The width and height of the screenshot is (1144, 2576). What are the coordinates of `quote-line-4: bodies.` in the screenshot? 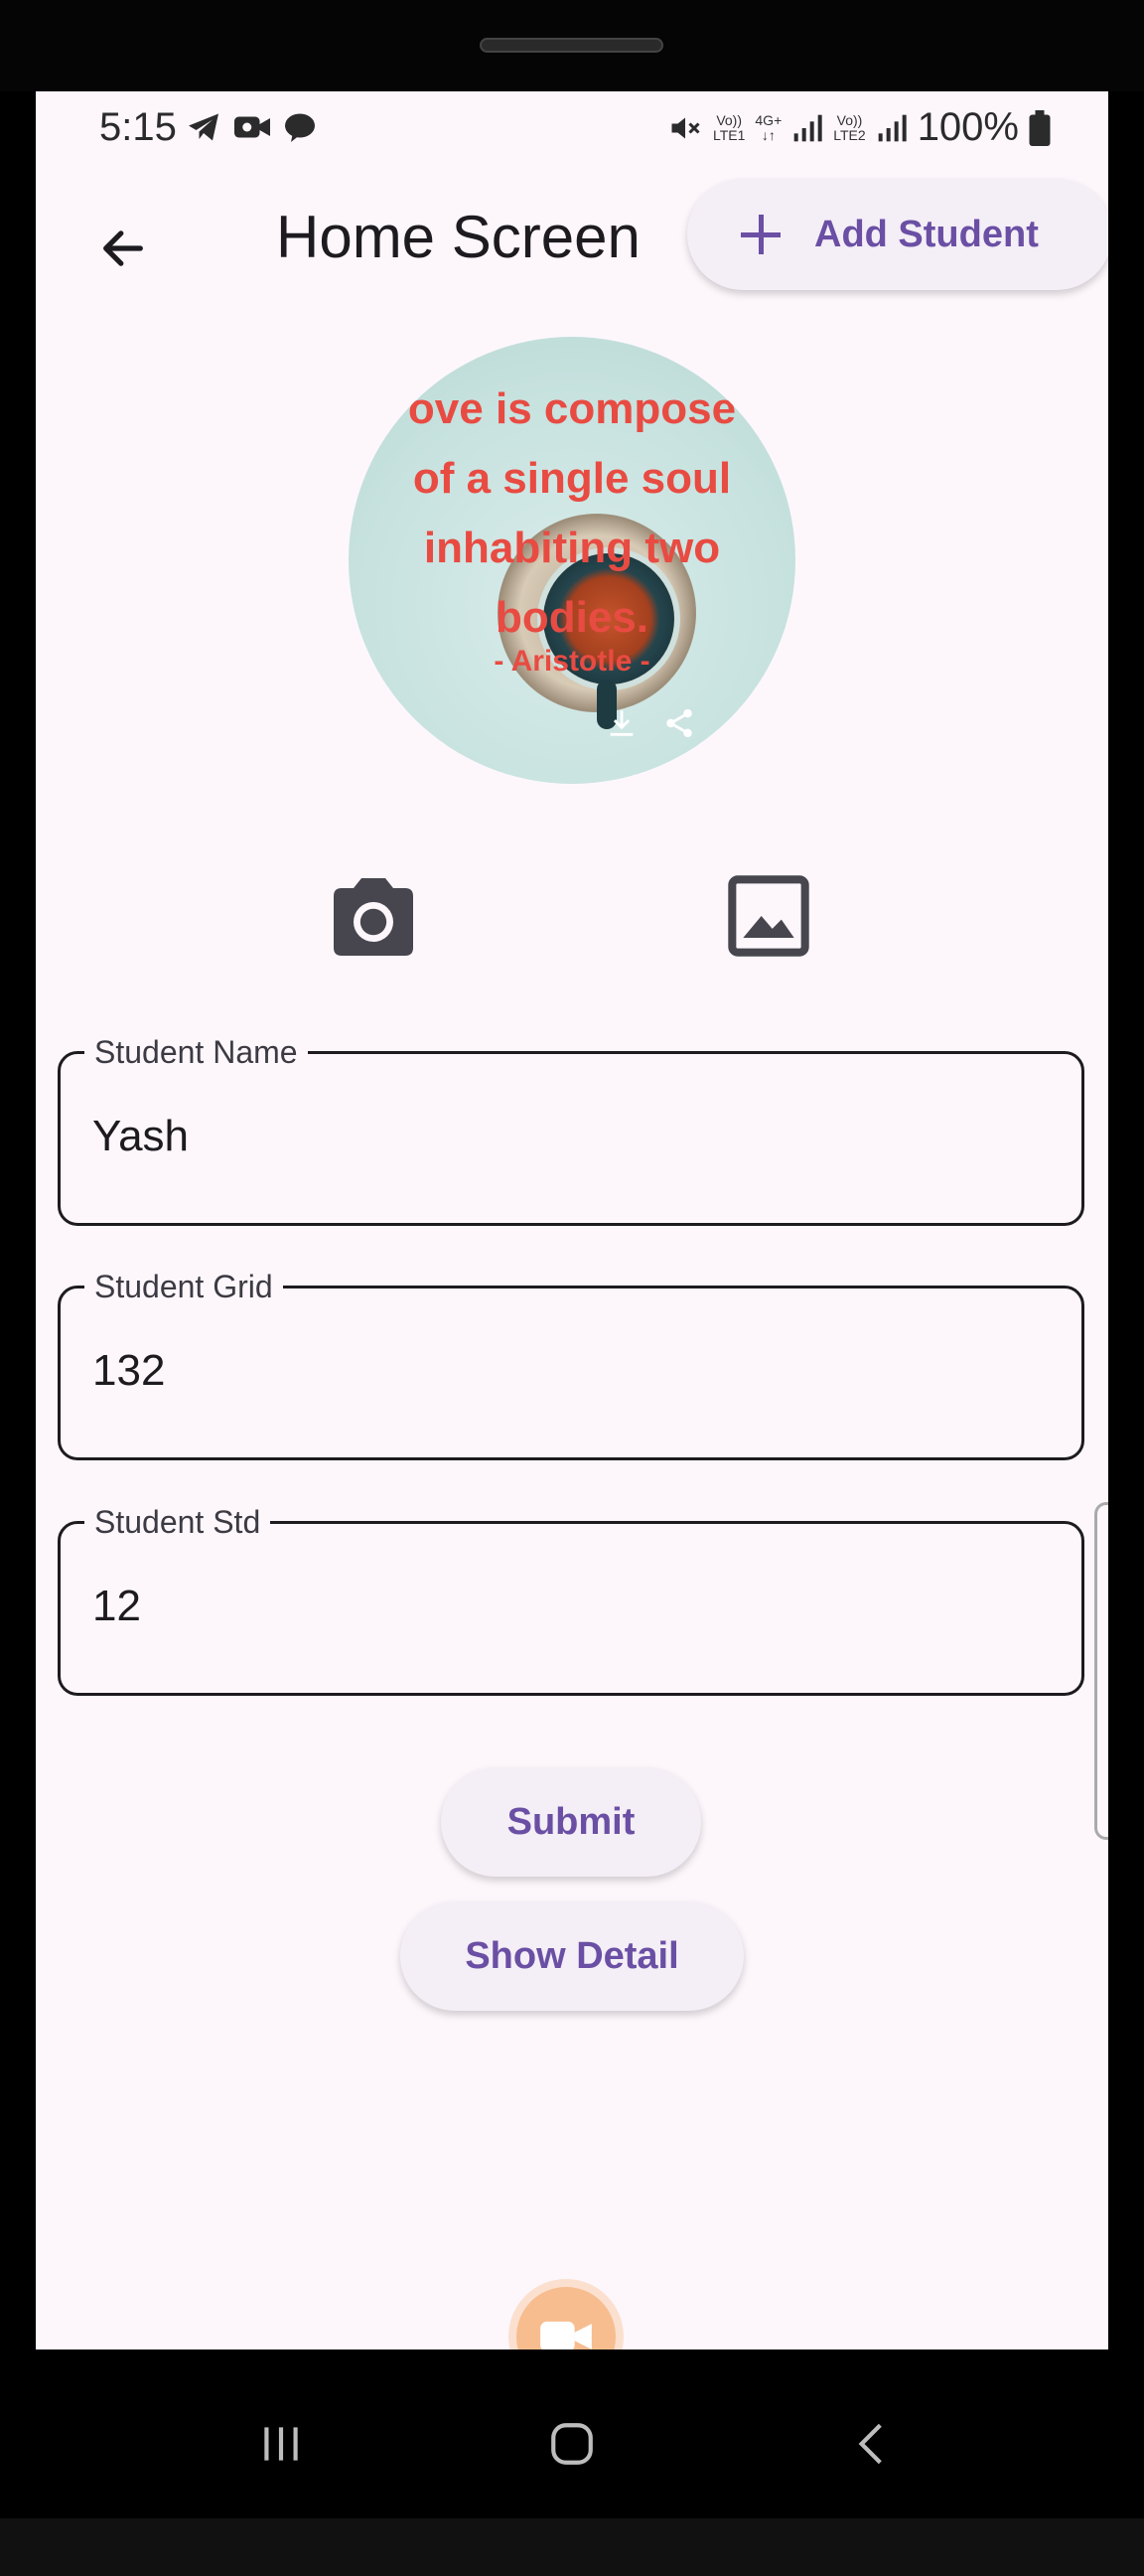 It's located at (572, 617).